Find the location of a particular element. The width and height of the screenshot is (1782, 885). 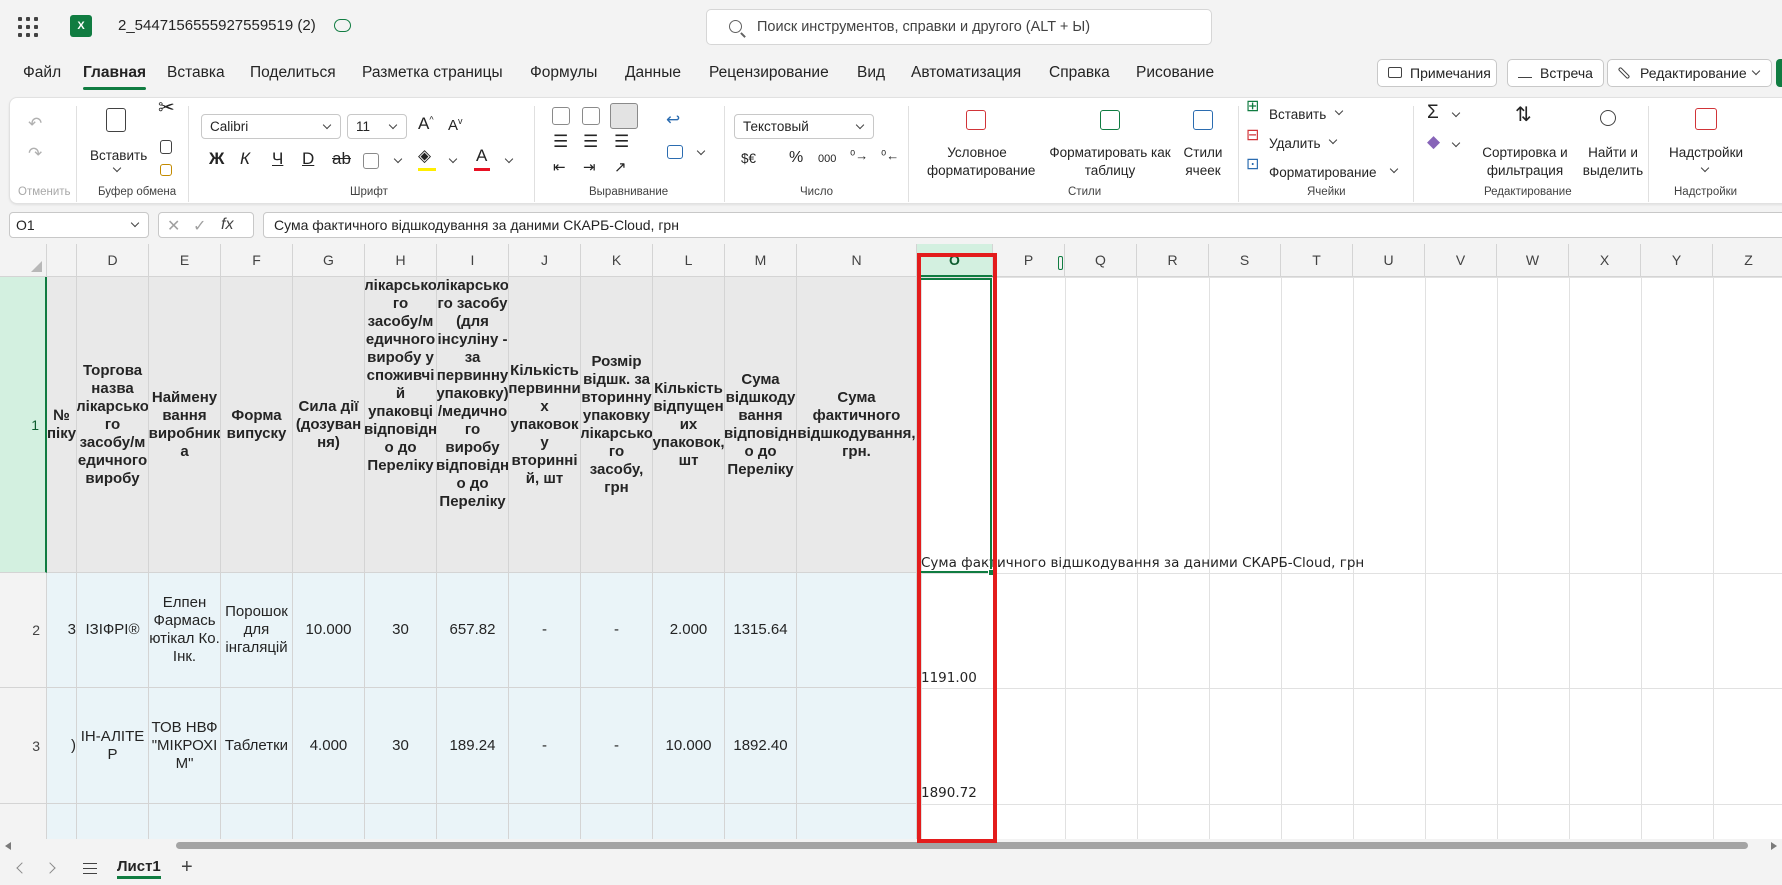

table-cell: 10.000 is located at coordinates (689, 746).